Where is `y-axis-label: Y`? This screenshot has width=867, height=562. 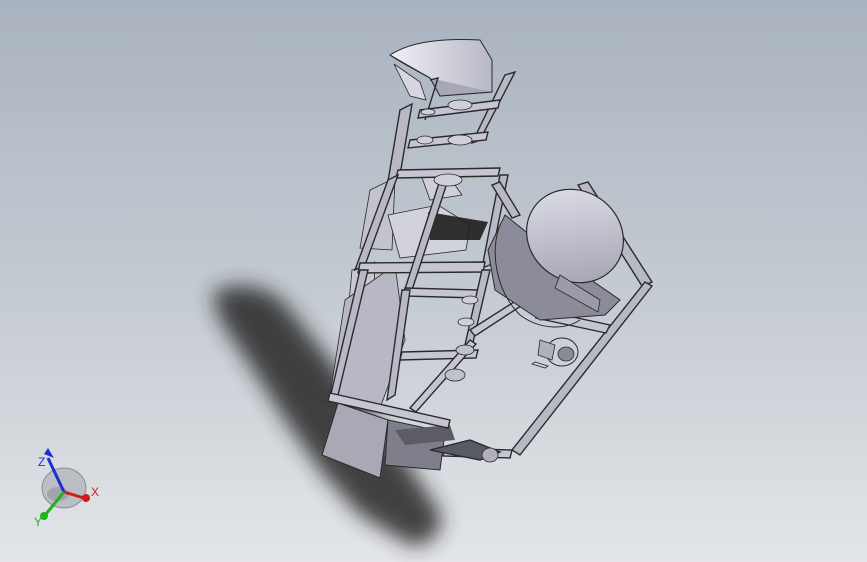 y-axis-label: Y is located at coordinates (38, 522).